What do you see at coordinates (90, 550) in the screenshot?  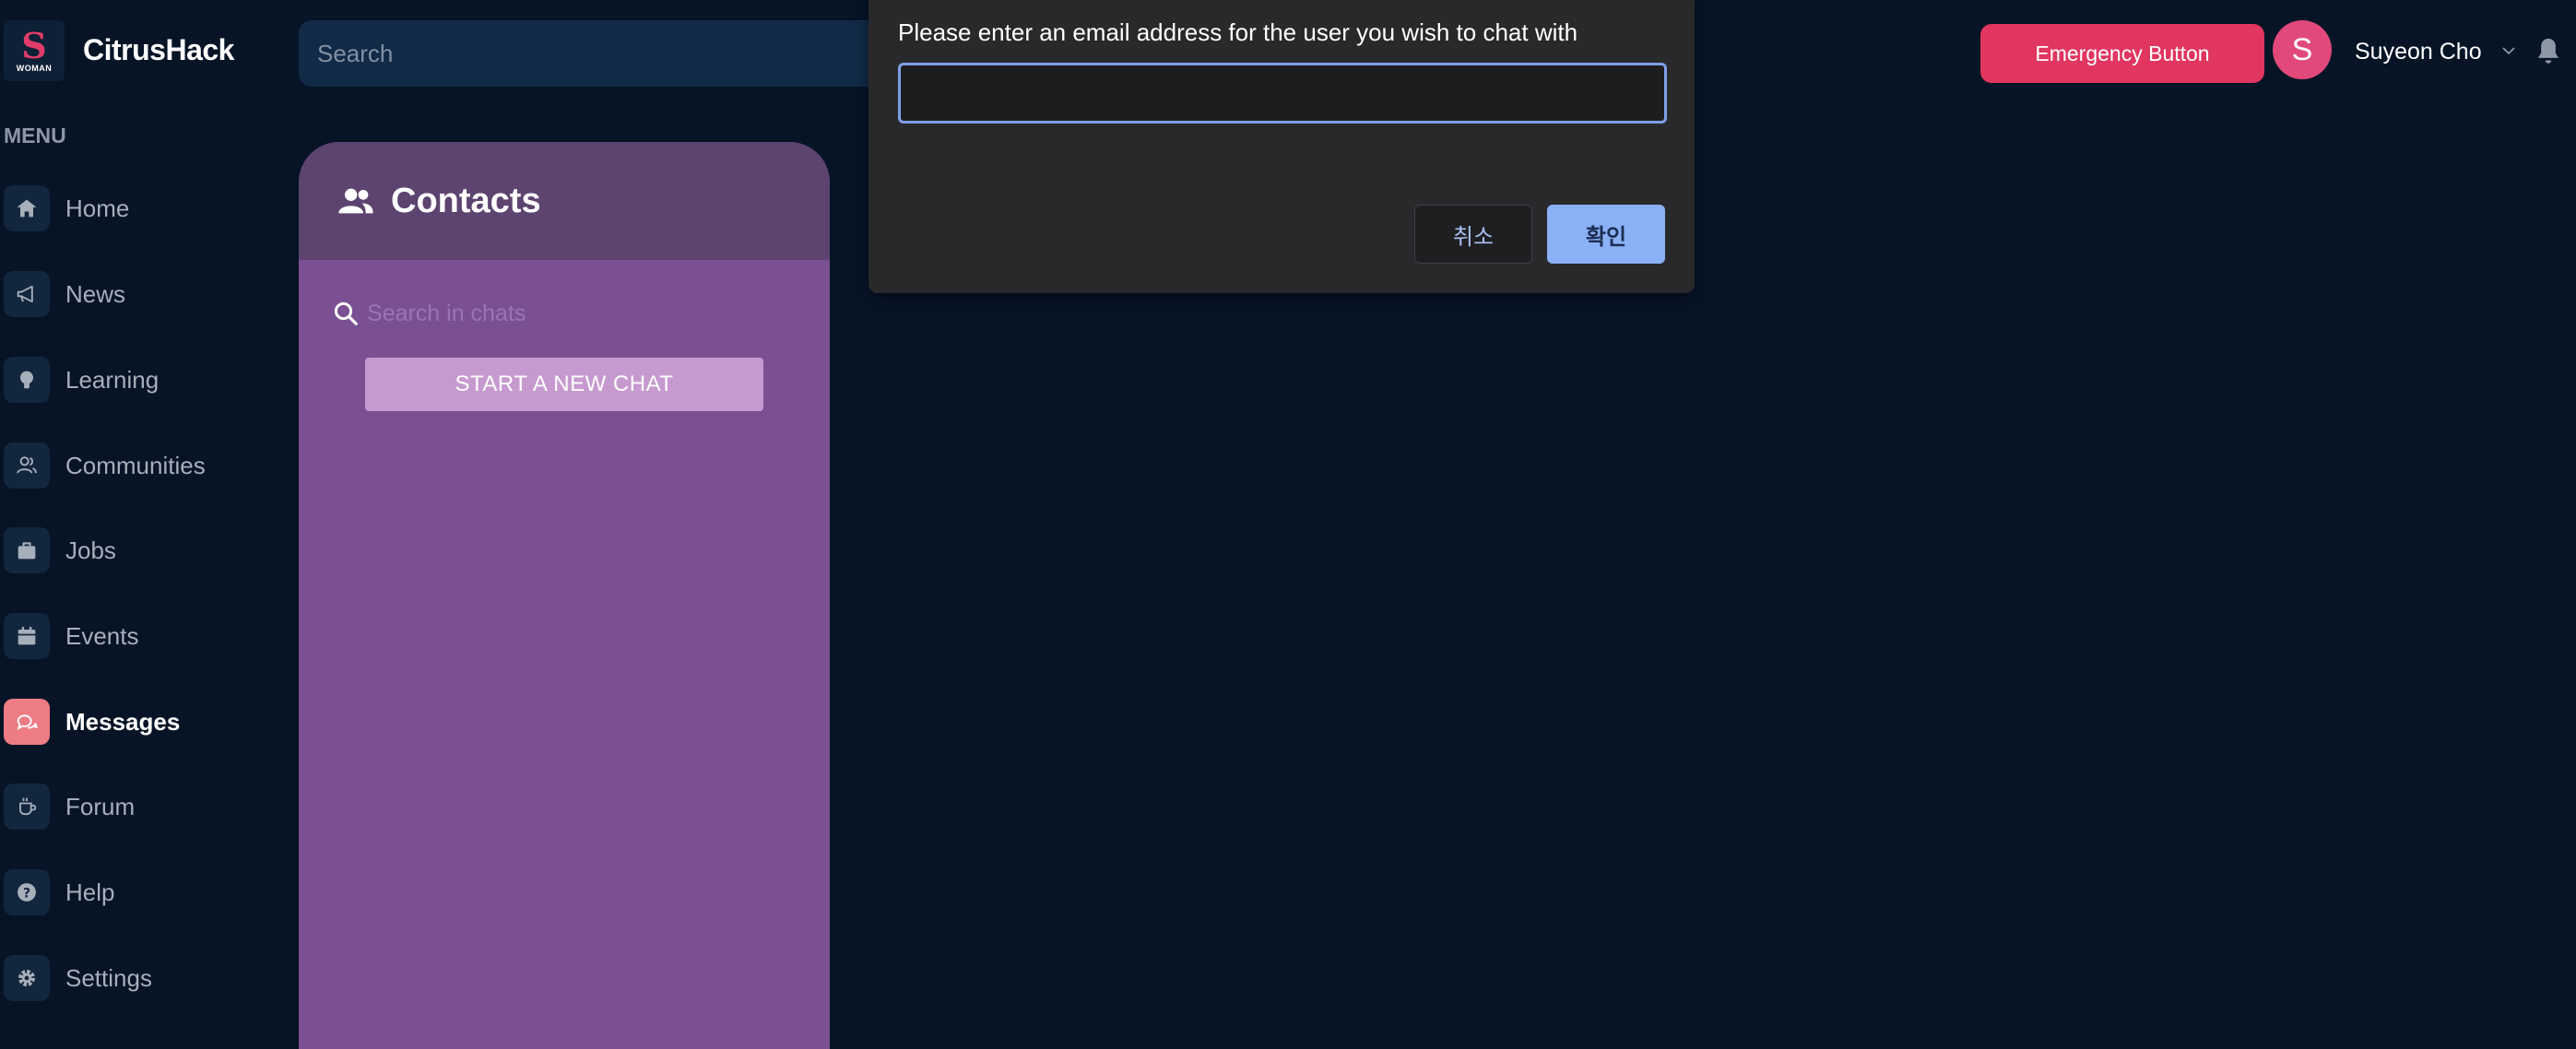 I see `sidebar-item-label: Jobs` at bounding box center [90, 550].